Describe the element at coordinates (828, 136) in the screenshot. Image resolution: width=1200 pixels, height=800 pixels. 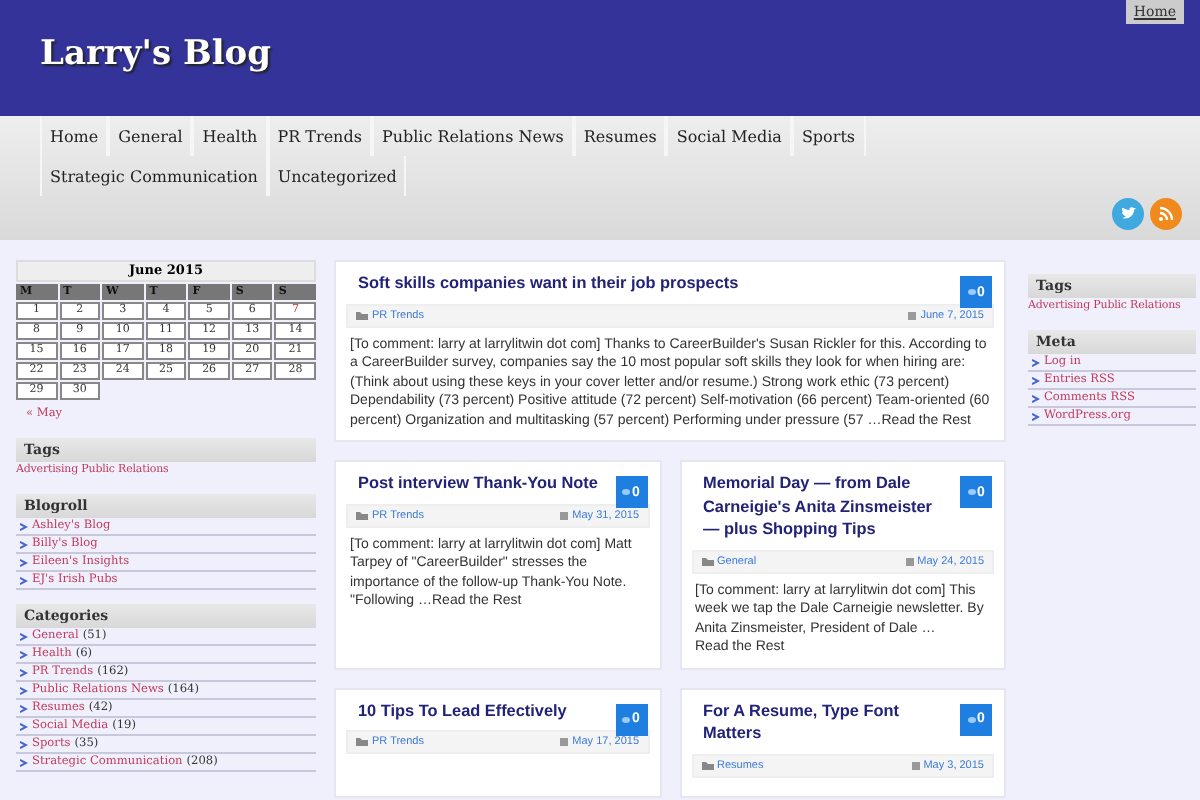
I see `nav-item: Sports` at that location.